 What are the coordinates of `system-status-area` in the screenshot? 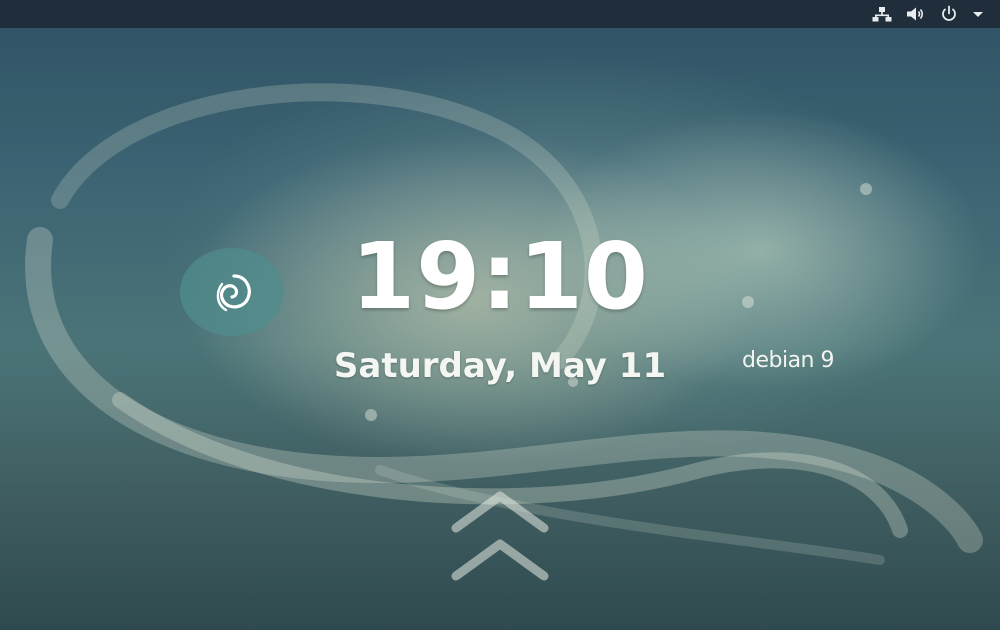 It's located at (928, 14).